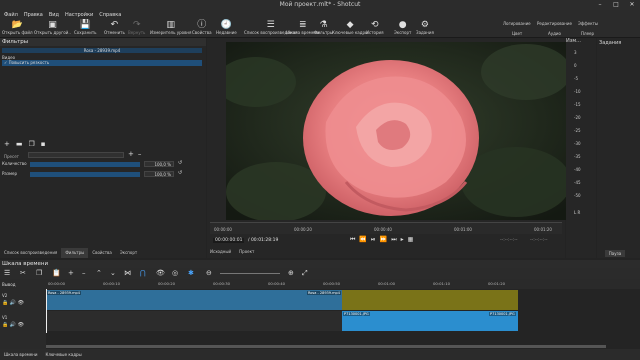 This screenshot has width=640, height=360. Describe the element at coordinates (143, 273) in the screenshot. I see `snap-icon: ⋂` at that location.